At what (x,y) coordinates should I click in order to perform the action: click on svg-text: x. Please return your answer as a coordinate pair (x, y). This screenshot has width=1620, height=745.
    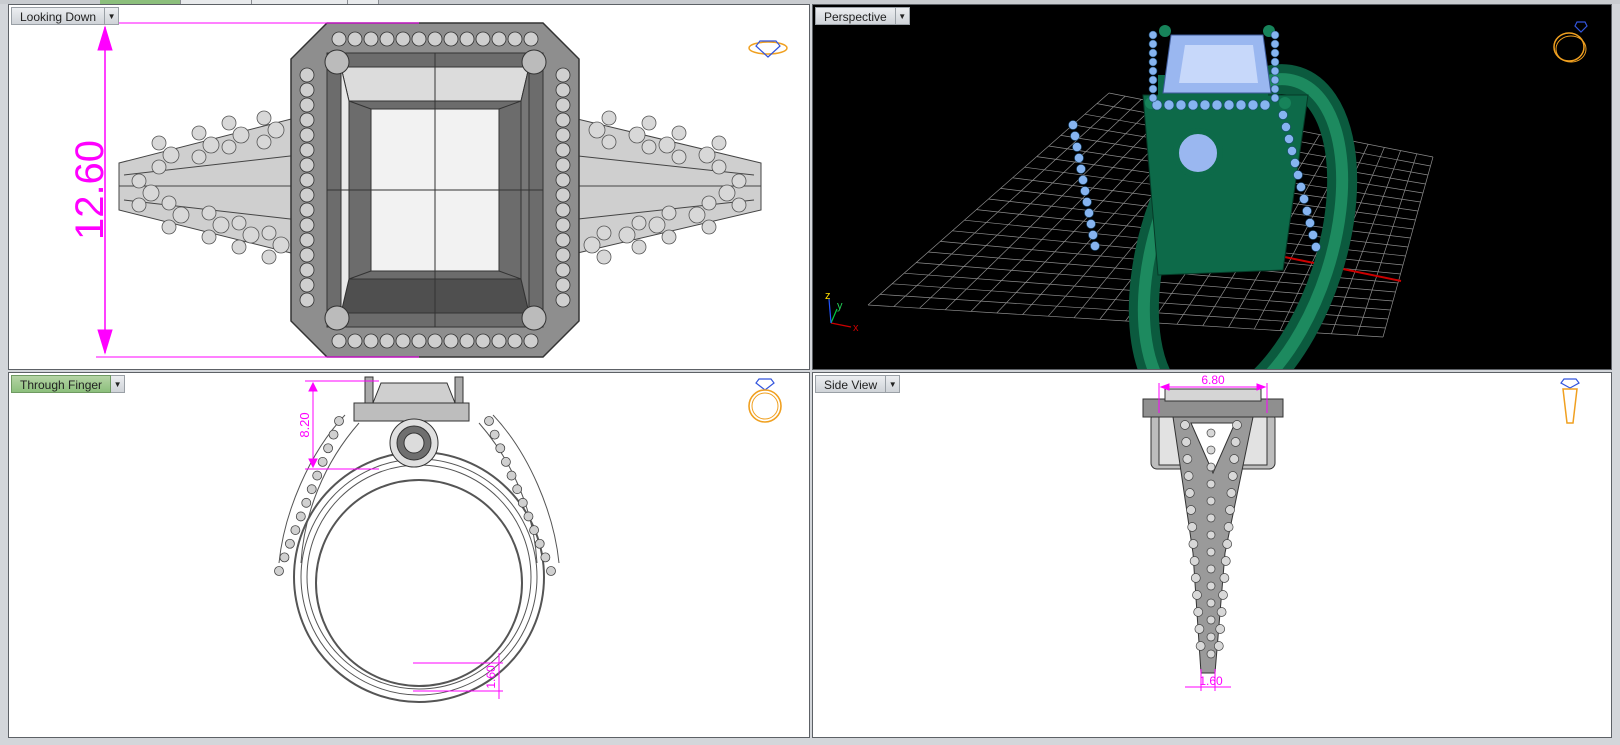
    Looking at the image, I should click on (856, 328).